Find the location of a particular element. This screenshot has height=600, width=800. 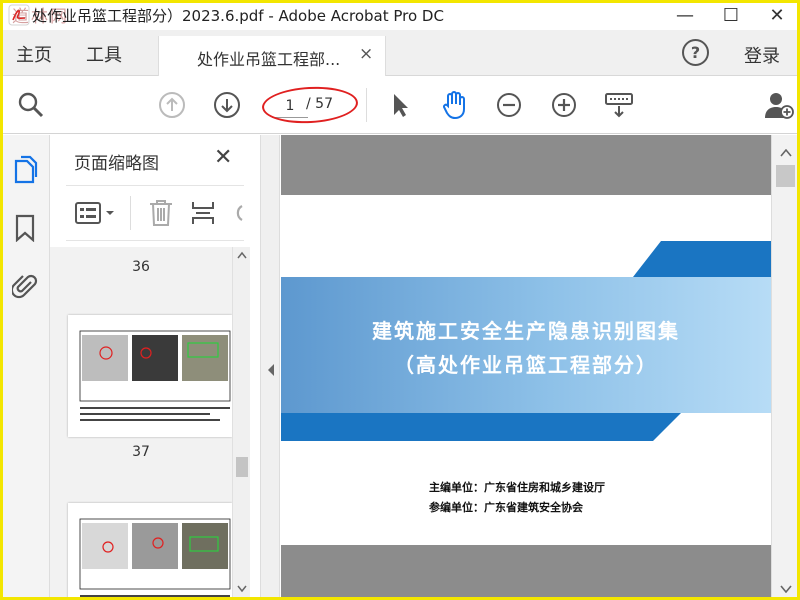

hand-tool-button is located at coordinates (454, 105).